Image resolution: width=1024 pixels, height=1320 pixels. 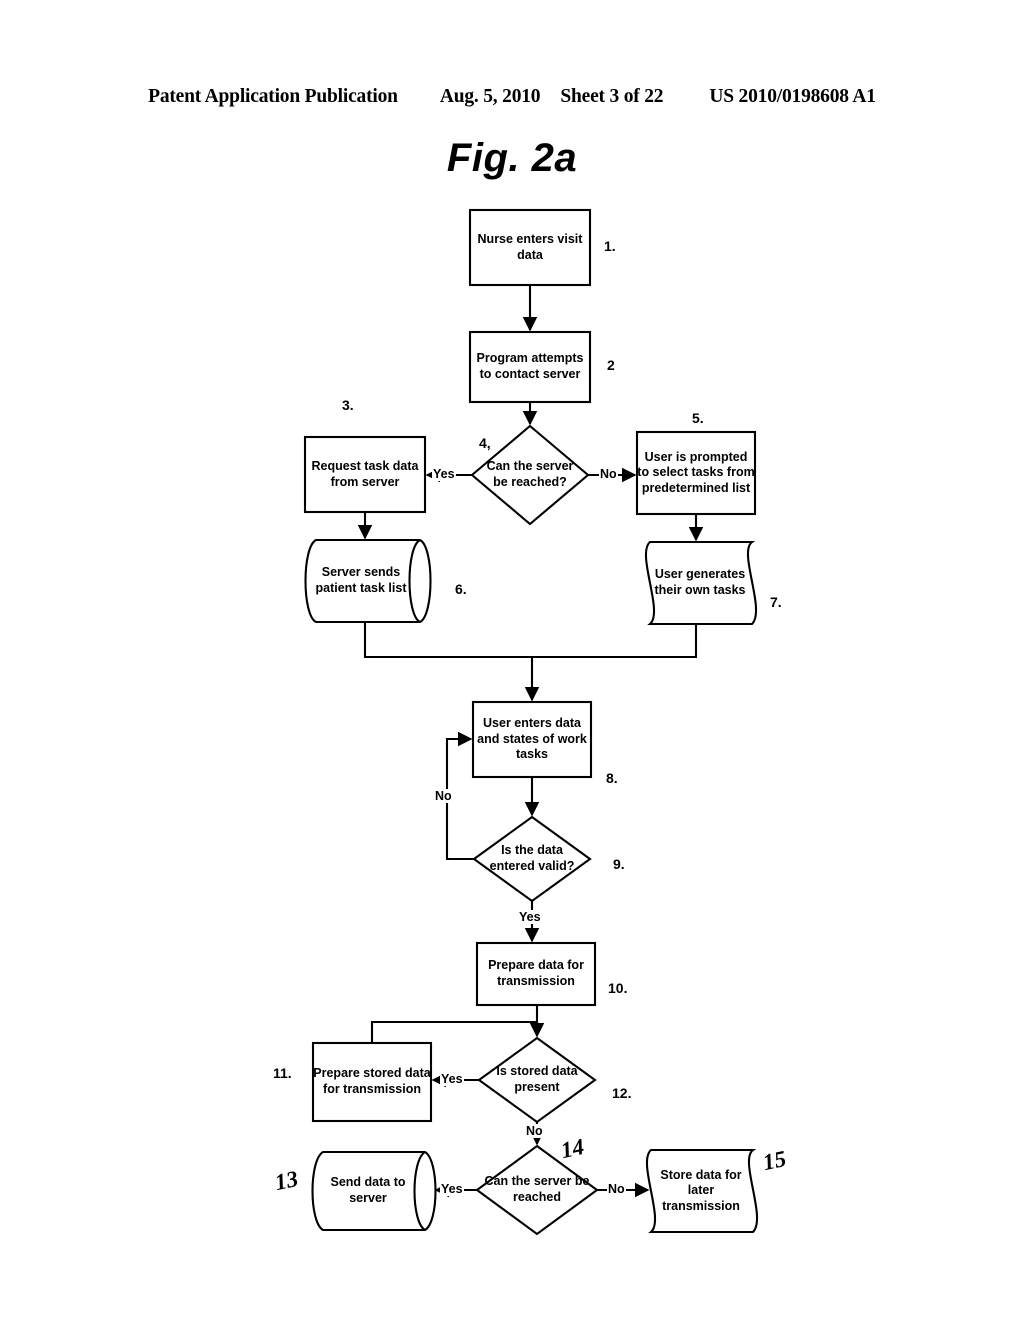 What do you see at coordinates (702, 1191) in the screenshot?
I see `node-shape-n15` at bounding box center [702, 1191].